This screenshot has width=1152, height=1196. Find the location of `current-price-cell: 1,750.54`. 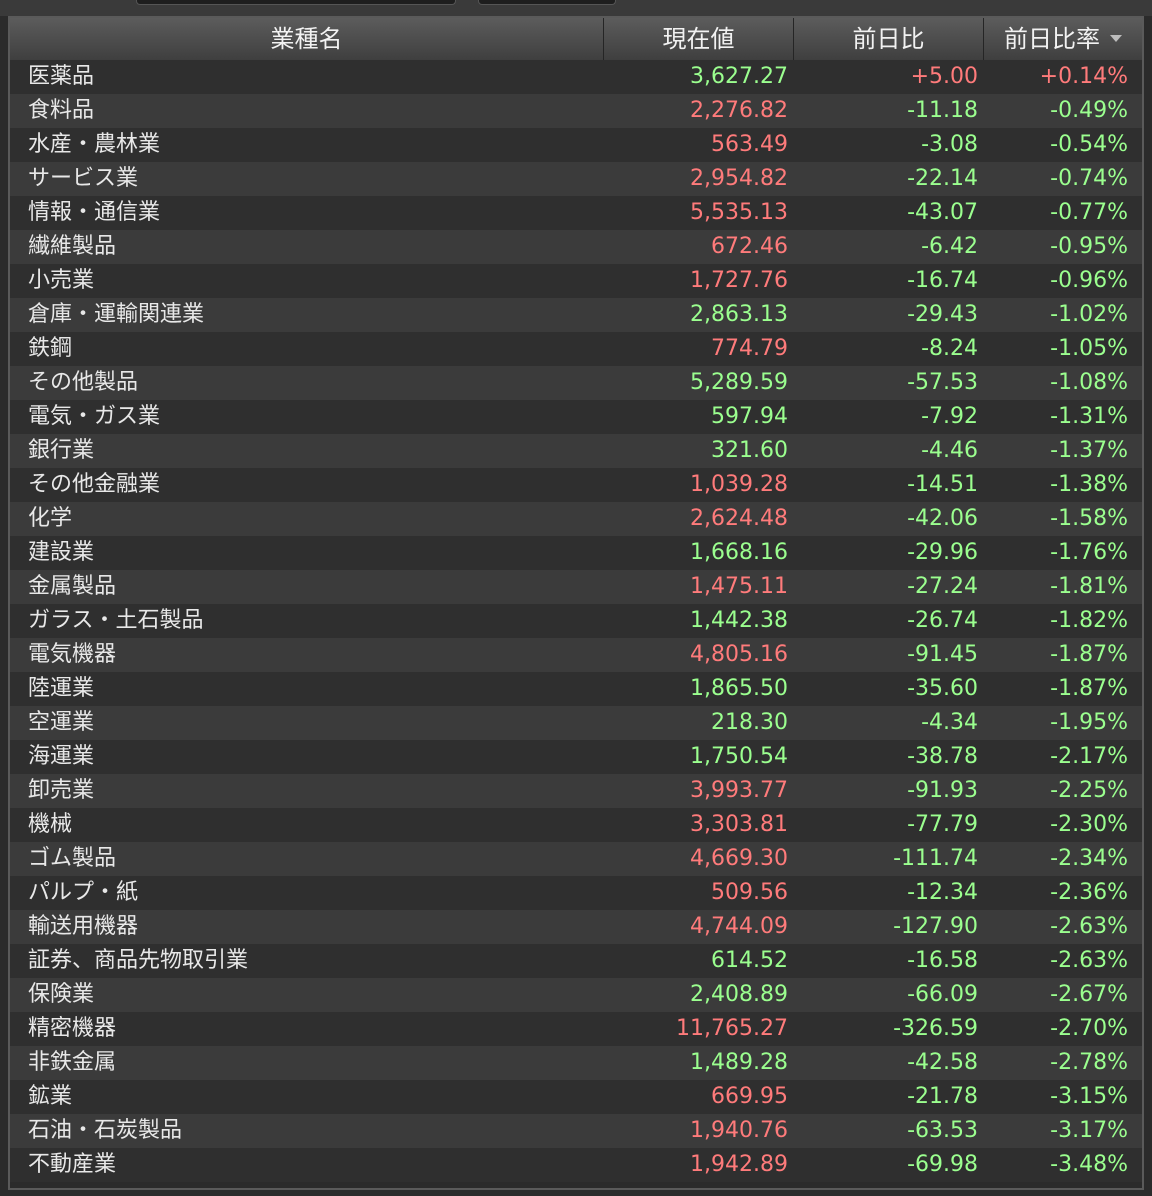

current-price-cell: 1,750.54 is located at coordinates (739, 756).